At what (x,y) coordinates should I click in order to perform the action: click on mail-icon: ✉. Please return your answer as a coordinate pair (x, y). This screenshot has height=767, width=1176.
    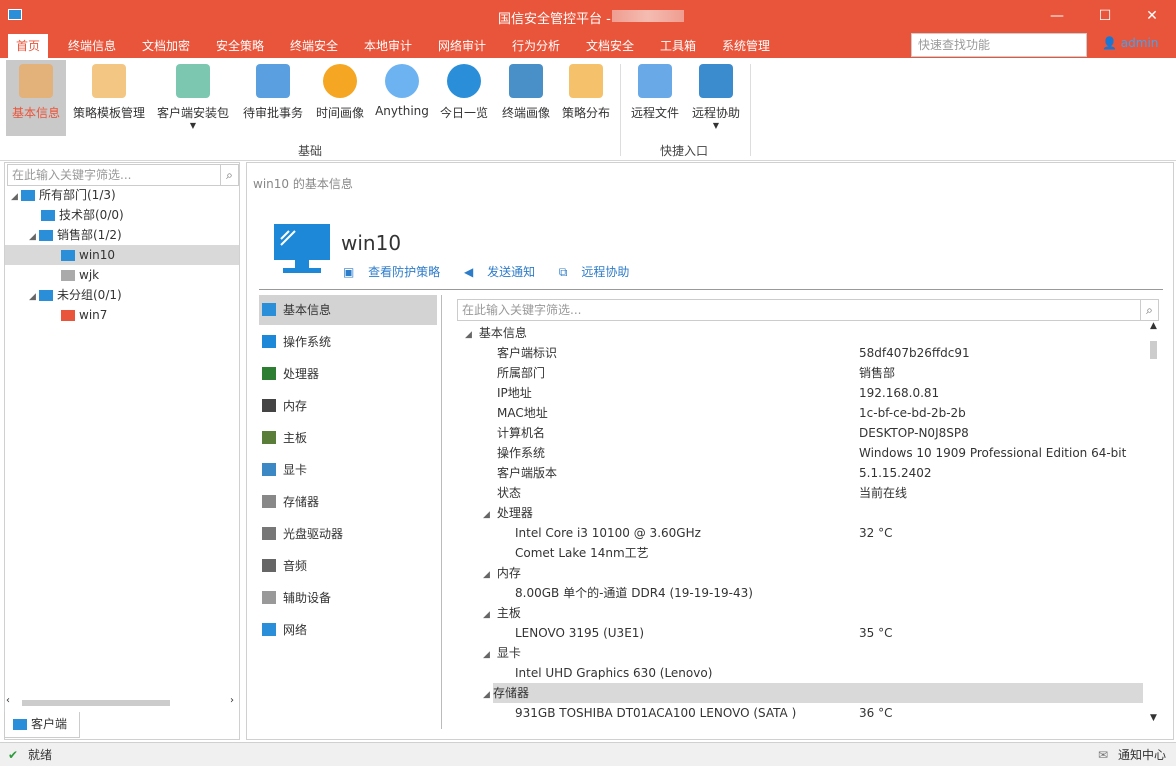
    Looking at the image, I should click on (1103, 755).